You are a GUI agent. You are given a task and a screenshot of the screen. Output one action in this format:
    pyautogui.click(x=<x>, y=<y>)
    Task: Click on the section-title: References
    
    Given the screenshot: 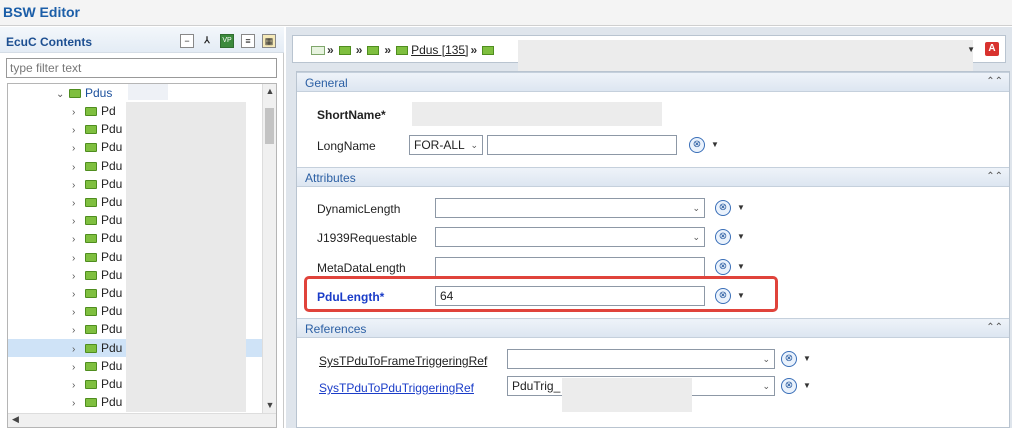 What is the action you would take?
    pyautogui.click(x=336, y=329)
    